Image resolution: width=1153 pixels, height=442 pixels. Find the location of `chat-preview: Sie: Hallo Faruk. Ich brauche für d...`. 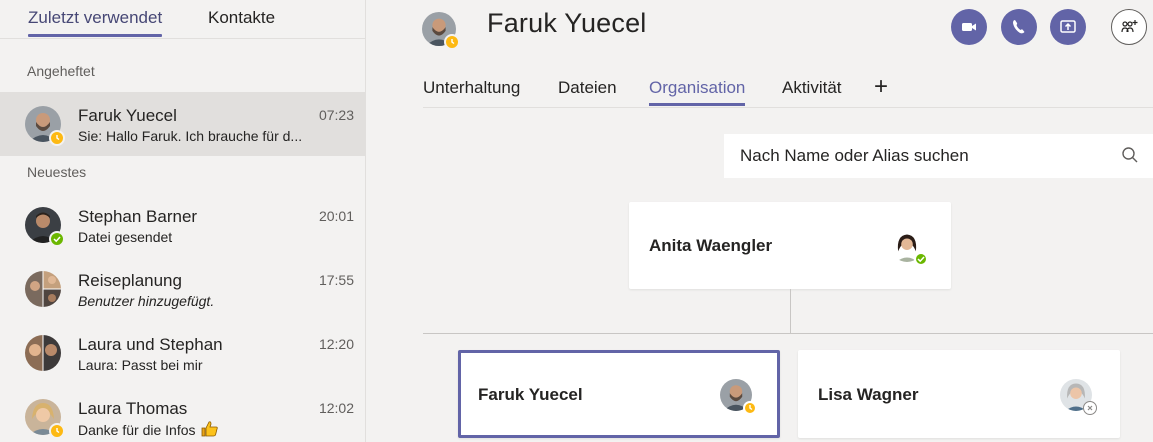

chat-preview: Sie: Hallo Faruk. Ich brauche für d... is located at coordinates (190, 136).